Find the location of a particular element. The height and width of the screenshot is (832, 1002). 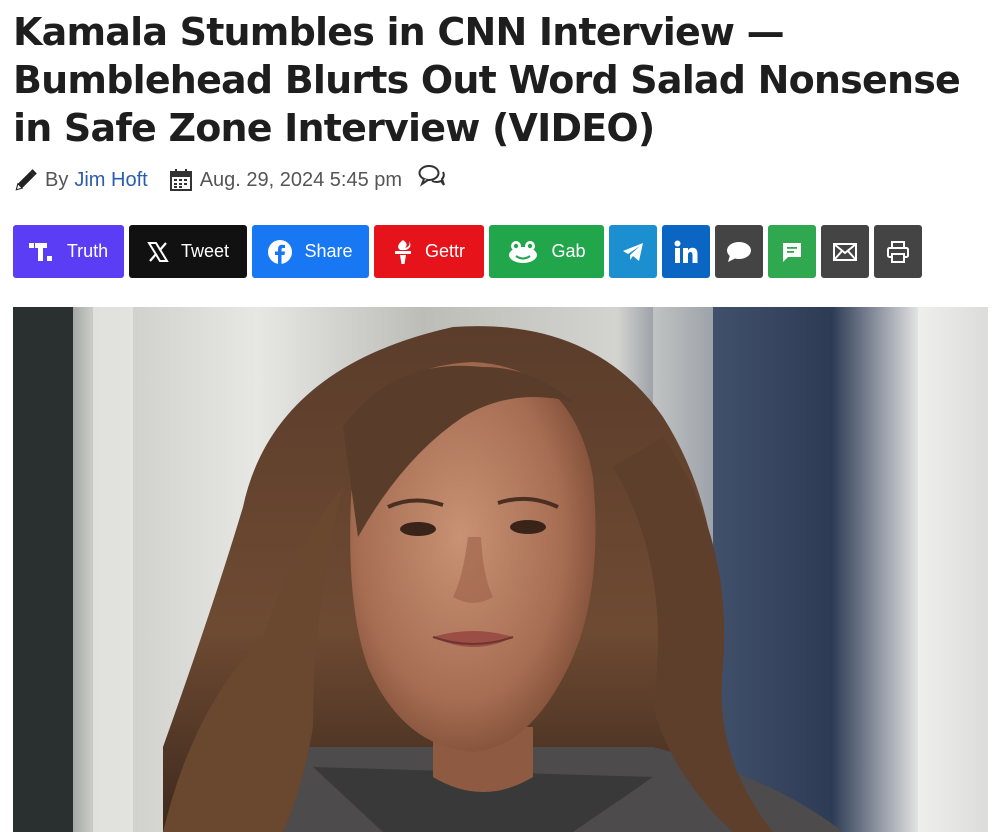

gab-share-label: Gab is located at coordinates (568, 251).